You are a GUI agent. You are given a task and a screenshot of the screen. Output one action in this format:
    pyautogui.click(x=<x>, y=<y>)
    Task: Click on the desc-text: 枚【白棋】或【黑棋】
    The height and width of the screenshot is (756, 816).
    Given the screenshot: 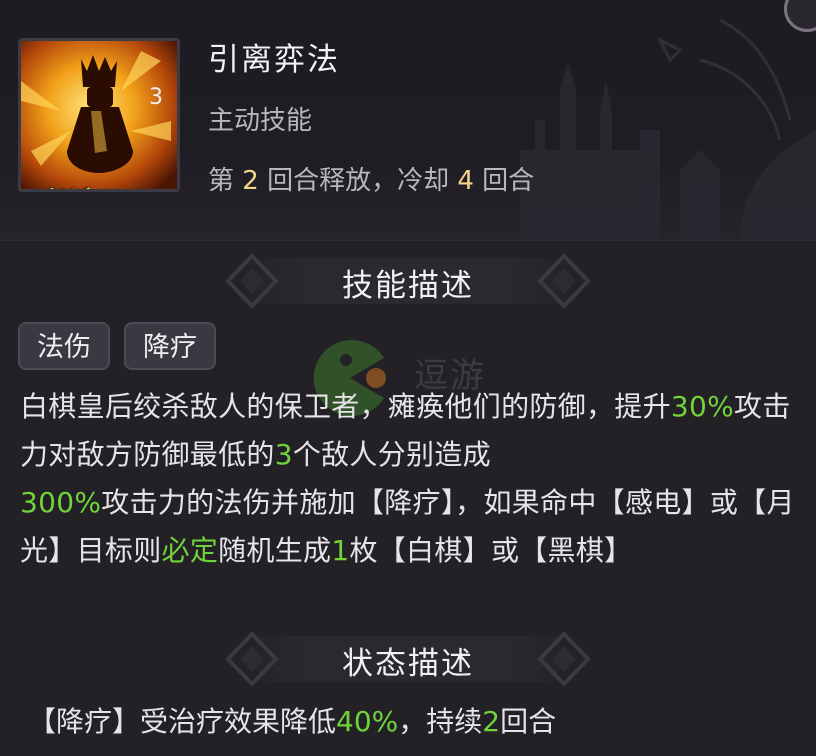 What is the action you would take?
    pyautogui.click(x=491, y=550)
    